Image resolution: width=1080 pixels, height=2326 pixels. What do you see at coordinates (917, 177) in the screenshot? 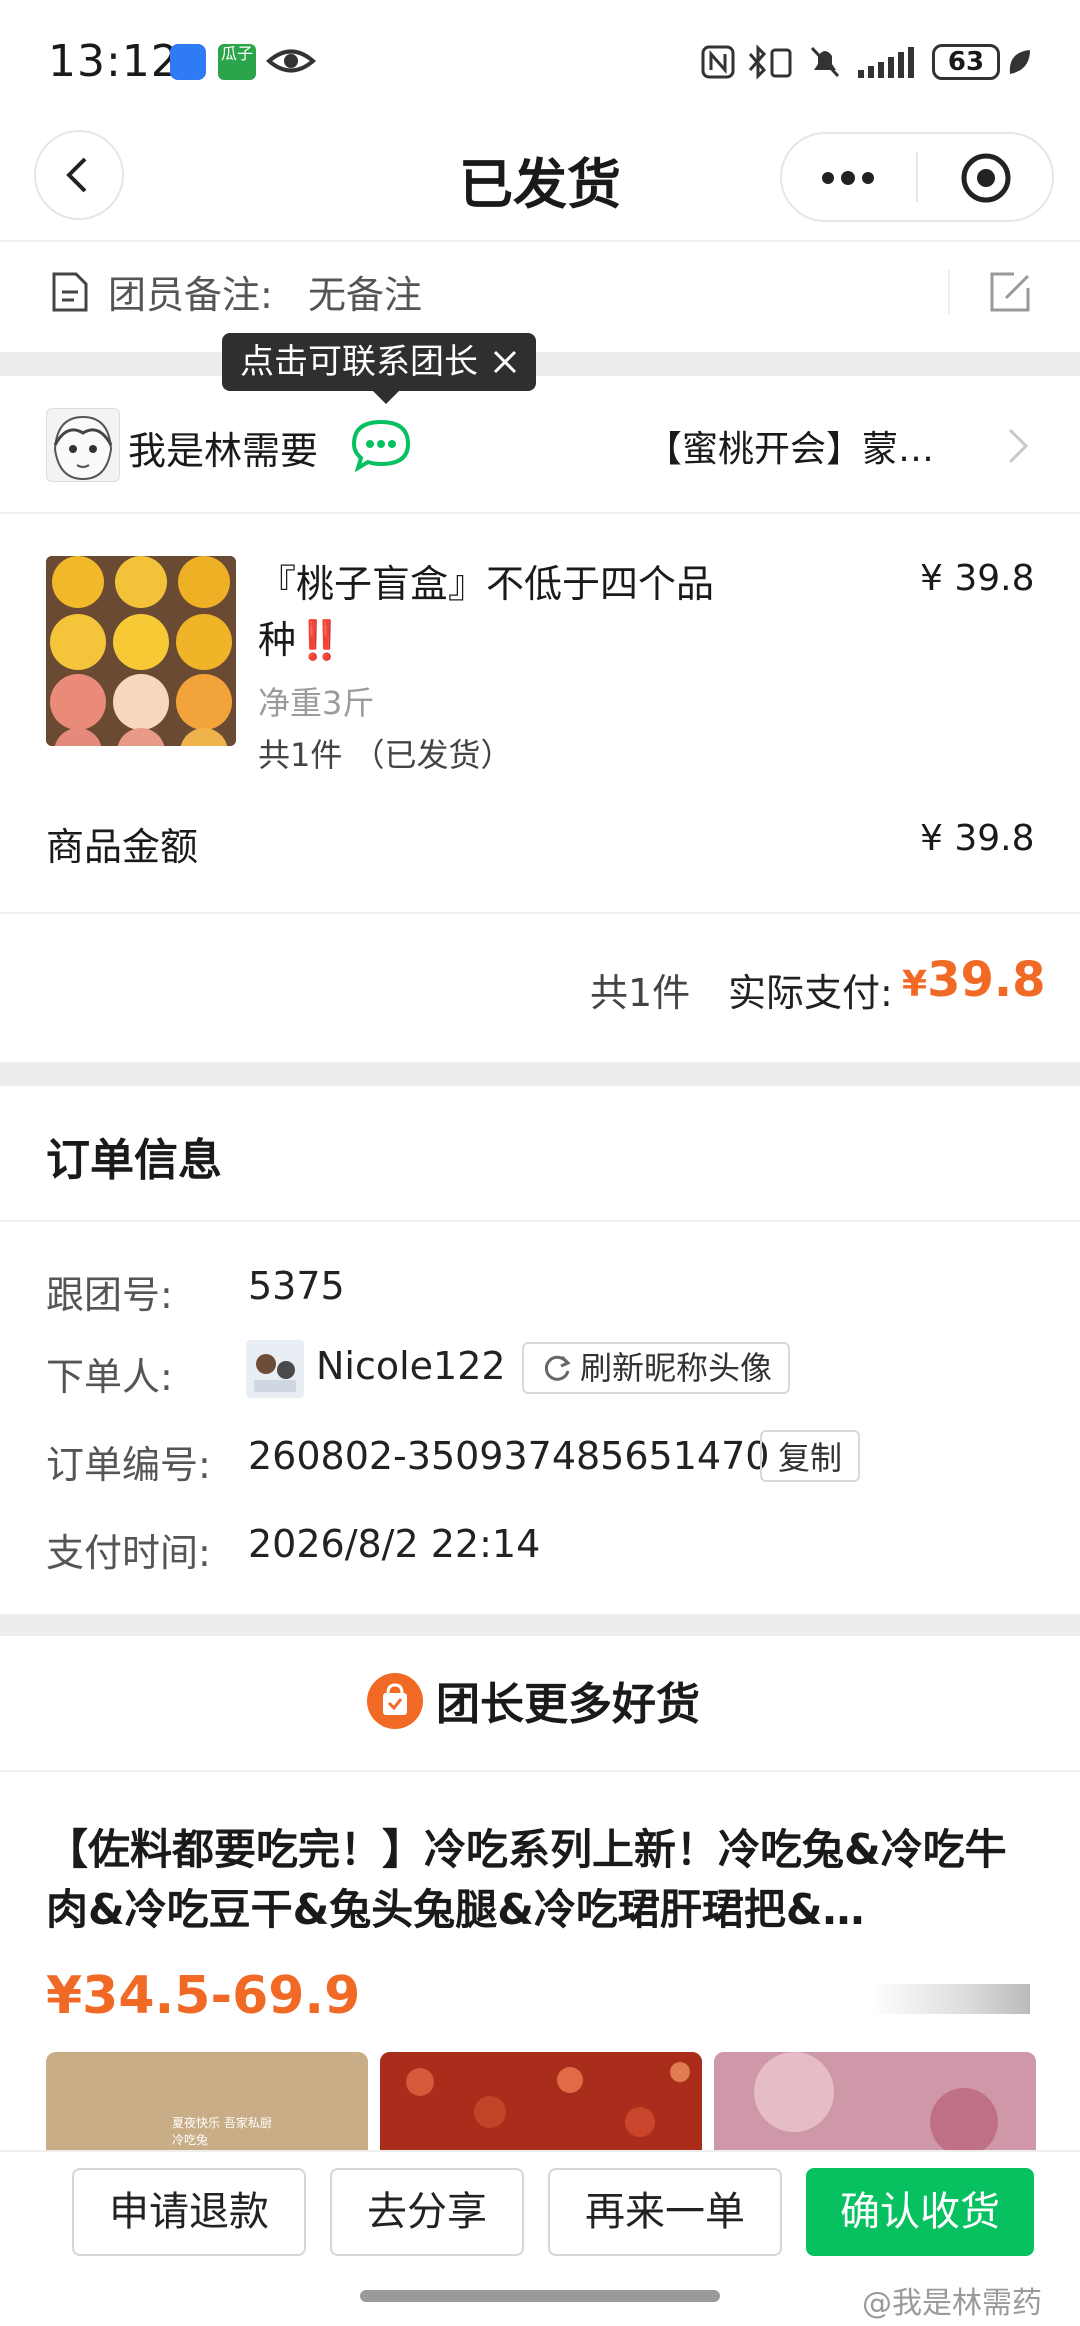
I see `capsule-divider` at bounding box center [917, 177].